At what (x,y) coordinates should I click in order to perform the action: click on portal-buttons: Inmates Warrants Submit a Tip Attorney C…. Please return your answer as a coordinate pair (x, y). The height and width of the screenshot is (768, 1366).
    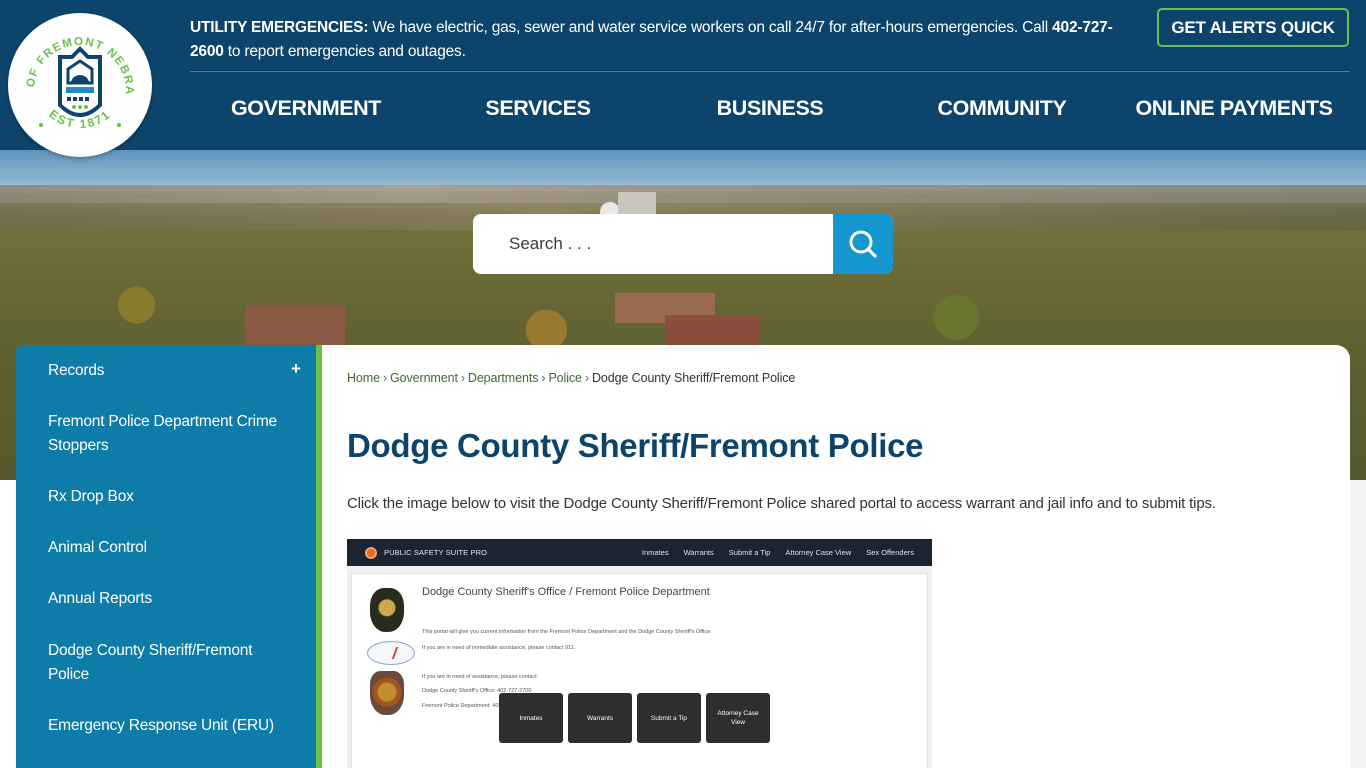
    Looking at the image, I should click on (634, 718).